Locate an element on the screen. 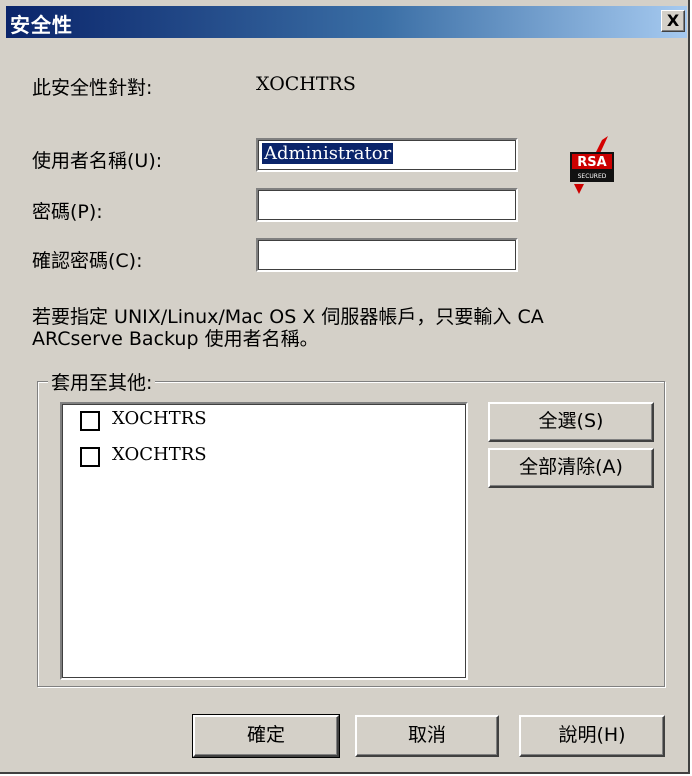  window-title: 安全性 is located at coordinates (41, 25).